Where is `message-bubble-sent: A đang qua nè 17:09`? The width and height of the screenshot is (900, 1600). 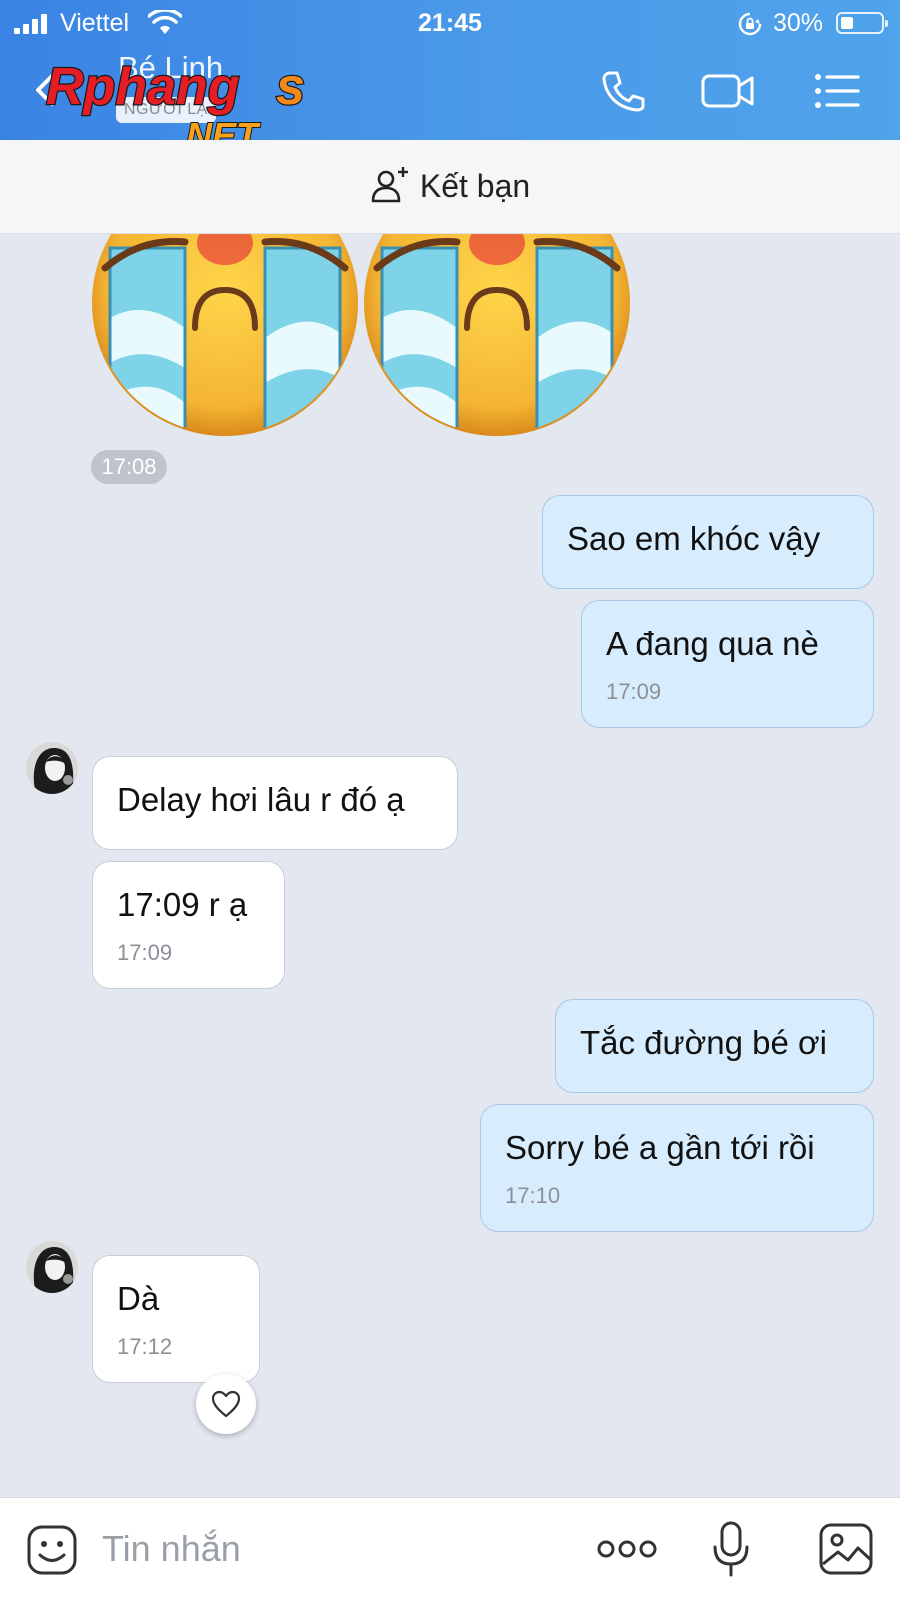
message-bubble-sent: A đang qua nè 17:09 is located at coordinates (727, 664).